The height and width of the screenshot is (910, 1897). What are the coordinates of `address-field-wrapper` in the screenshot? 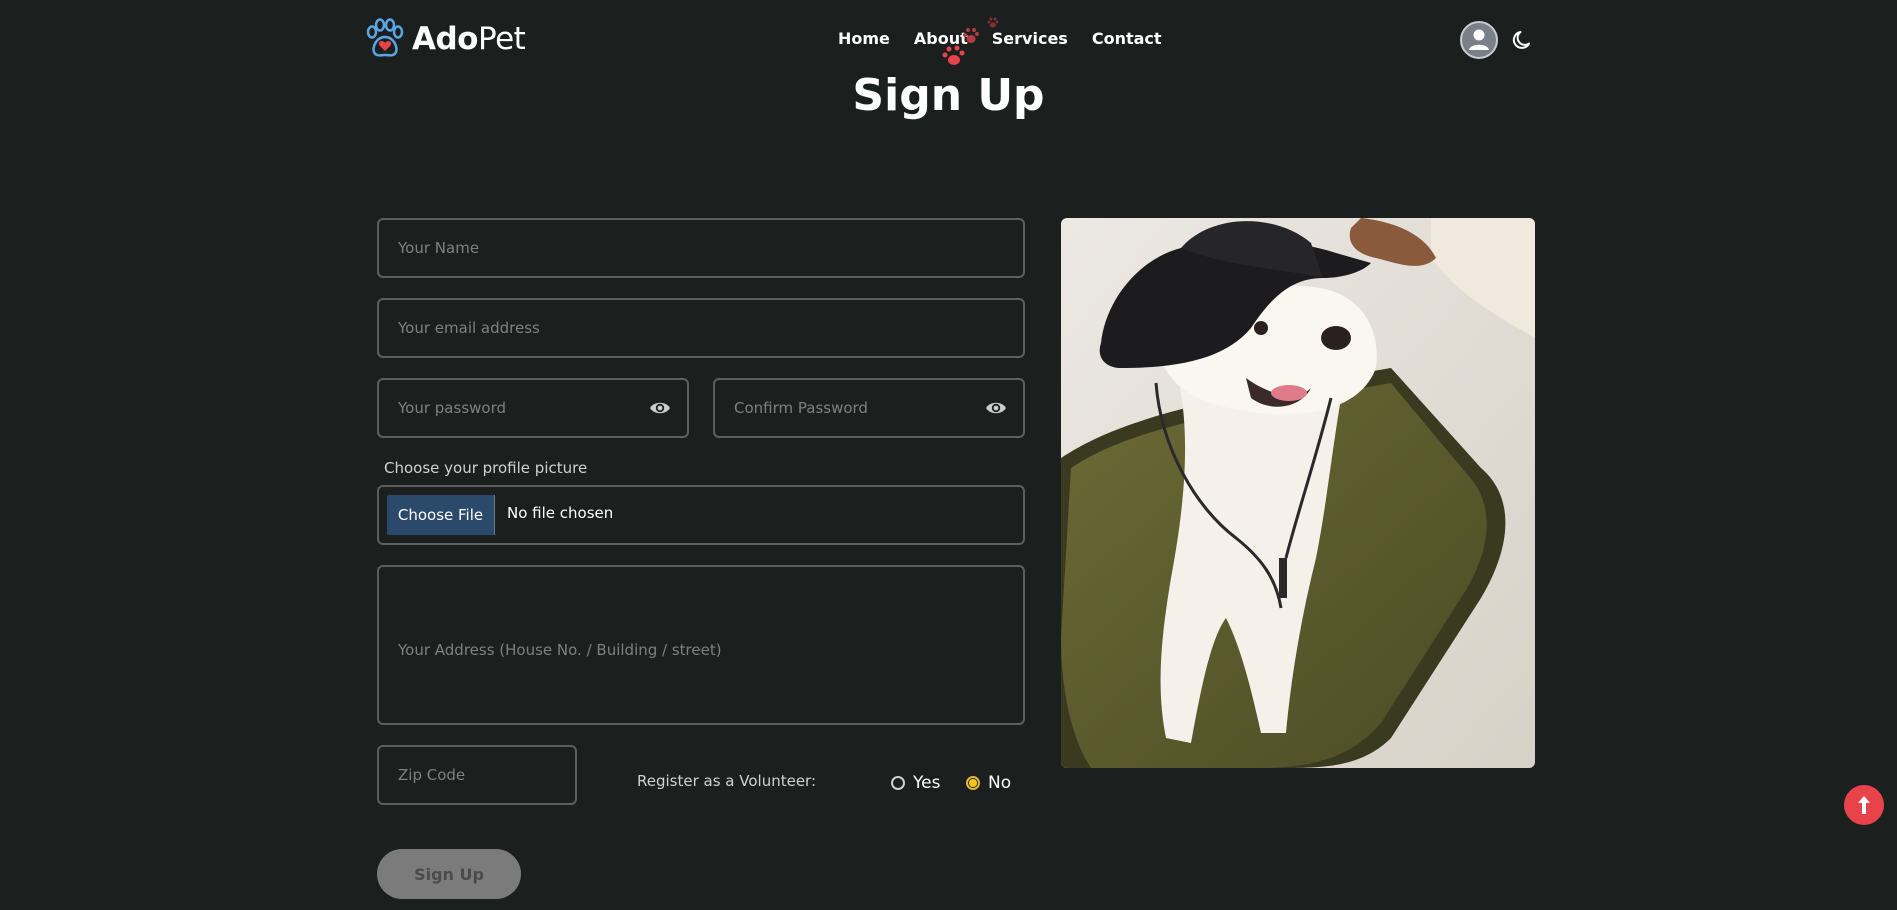 It's located at (701, 645).